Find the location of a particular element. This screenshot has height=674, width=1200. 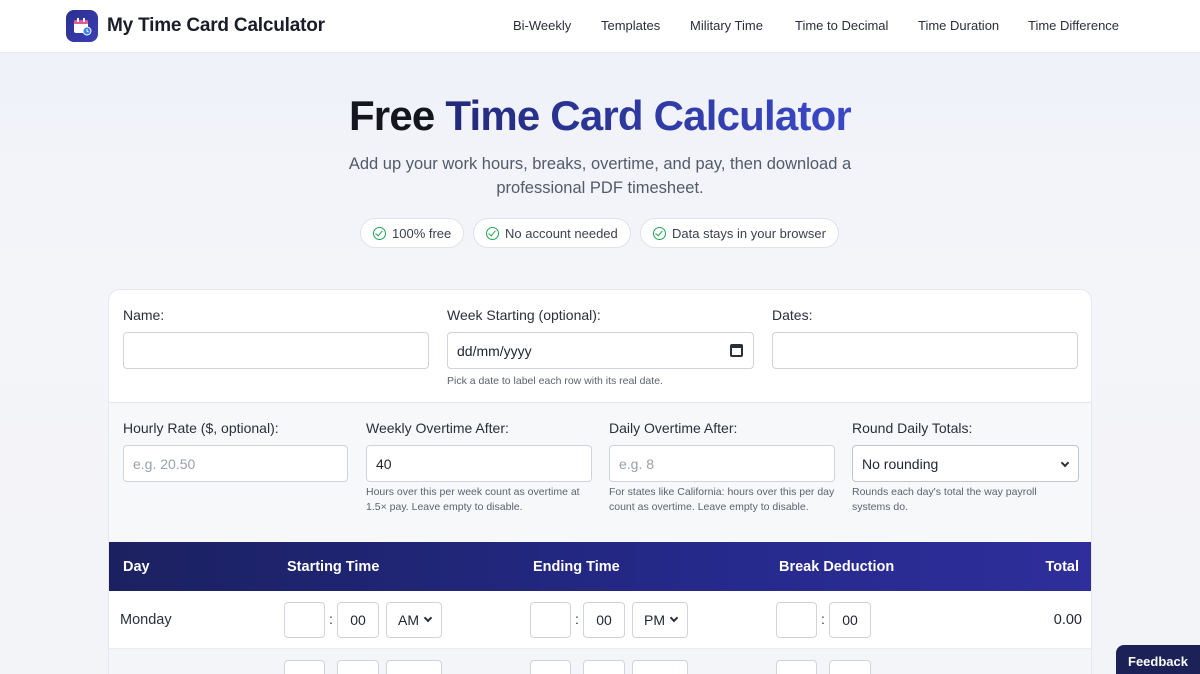

start-ampm-select: AM is located at coordinates (414, 620).